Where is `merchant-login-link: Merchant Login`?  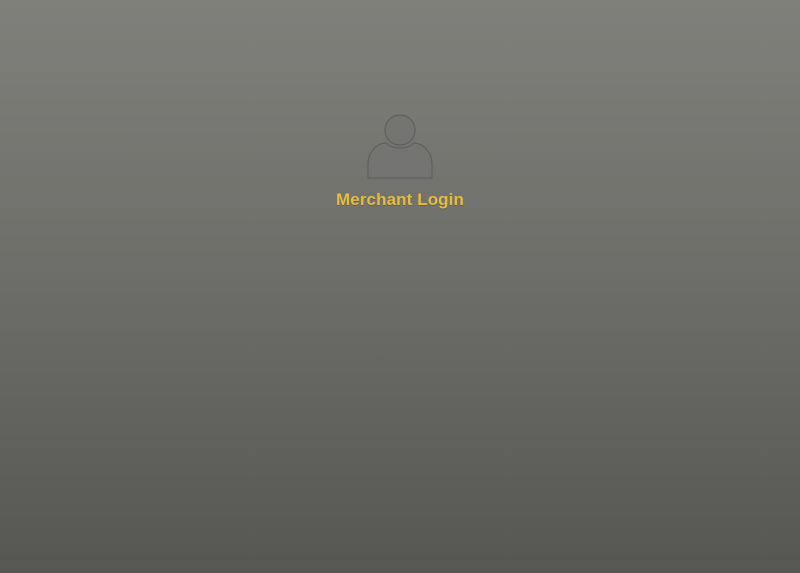 merchant-login-link: Merchant Login is located at coordinates (400, 200).